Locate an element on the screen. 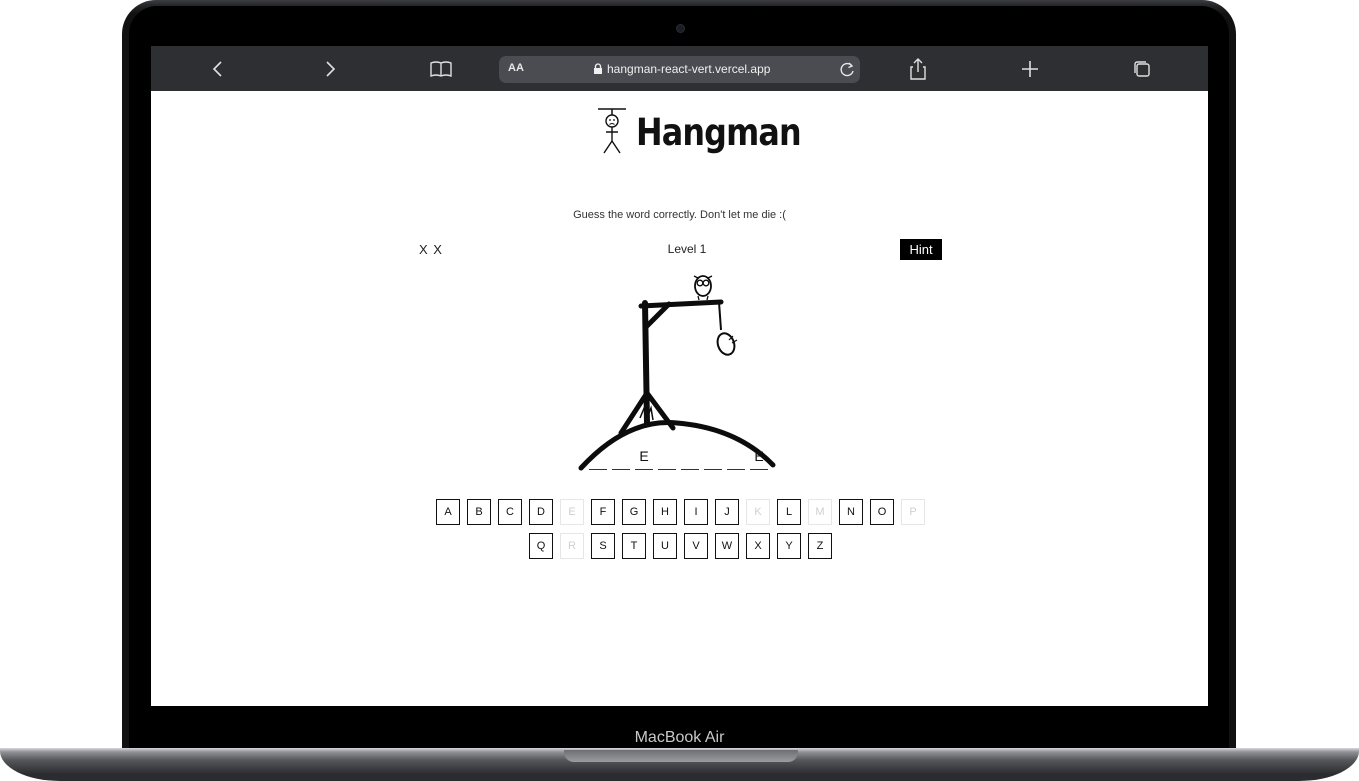  keyboard-row-1: ABCDEFGHIJKLMNOP is located at coordinates (680, 512).